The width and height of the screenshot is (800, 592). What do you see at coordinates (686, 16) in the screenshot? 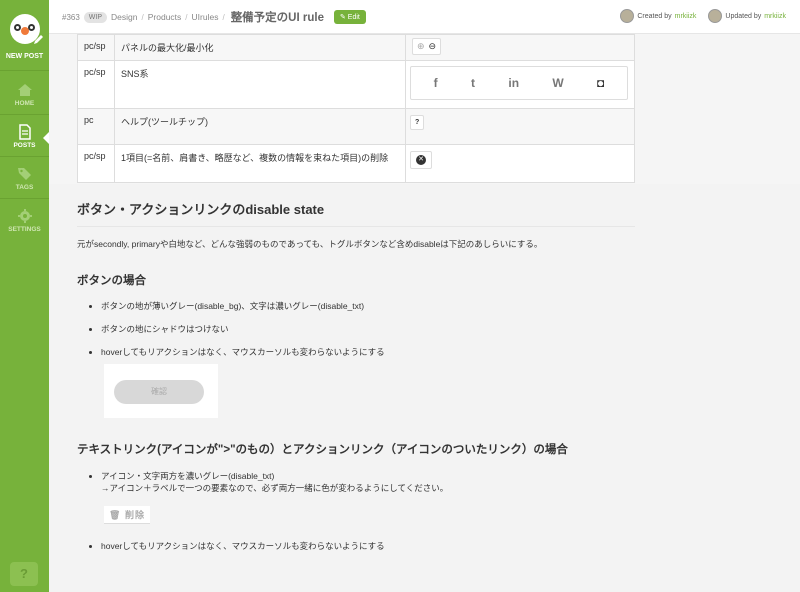
I see `created-by-user: mrkiizk` at bounding box center [686, 16].